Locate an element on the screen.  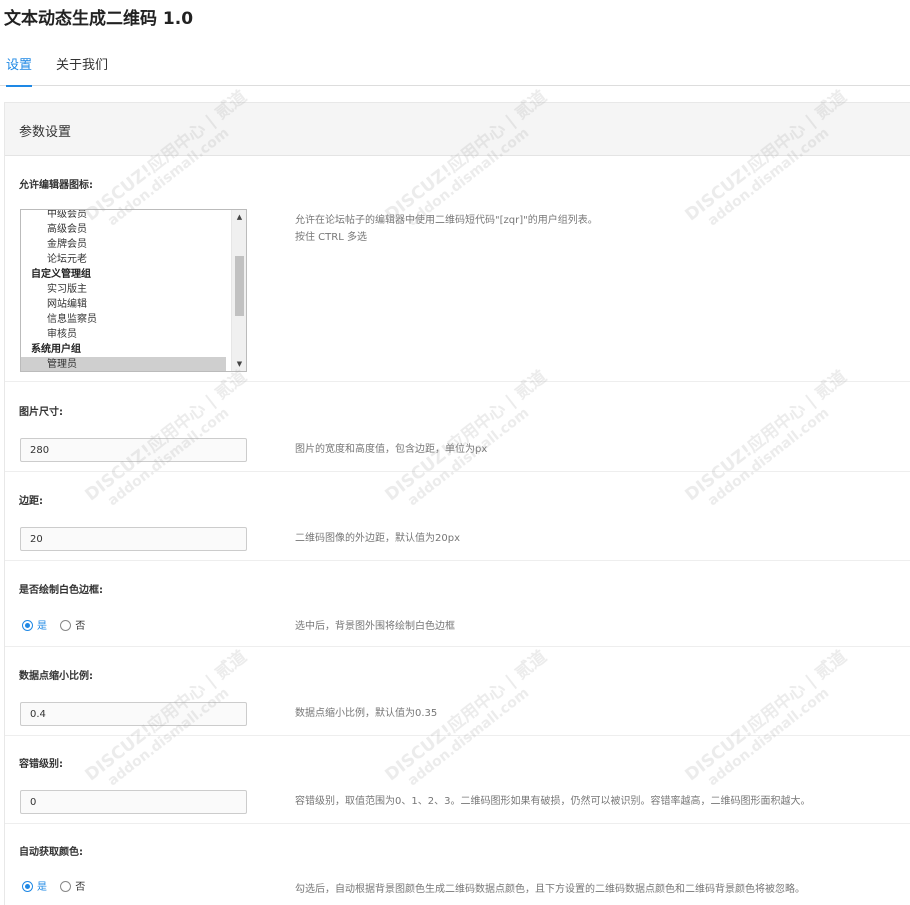
tab-about-us: 关于我们 is located at coordinates (82, 69).